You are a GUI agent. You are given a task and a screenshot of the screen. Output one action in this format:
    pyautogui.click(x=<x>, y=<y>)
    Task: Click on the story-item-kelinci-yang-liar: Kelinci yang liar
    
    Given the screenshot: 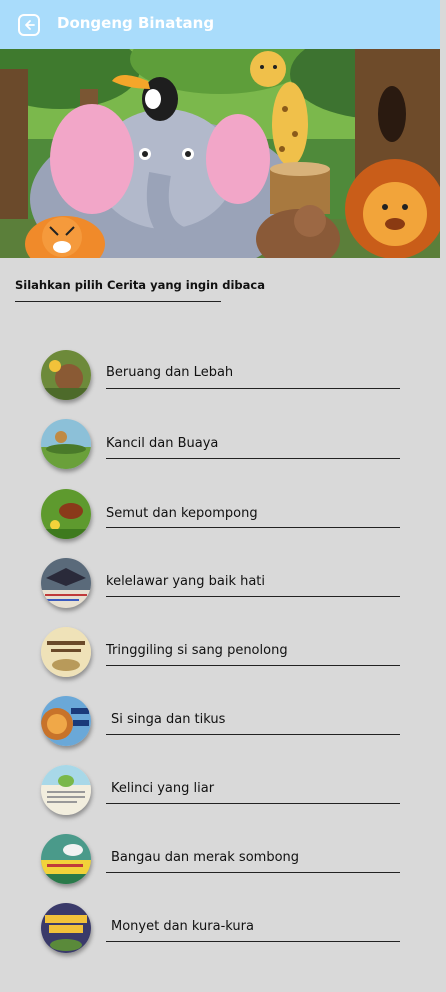 What is the action you would take?
    pyautogui.click(x=223, y=789)
    